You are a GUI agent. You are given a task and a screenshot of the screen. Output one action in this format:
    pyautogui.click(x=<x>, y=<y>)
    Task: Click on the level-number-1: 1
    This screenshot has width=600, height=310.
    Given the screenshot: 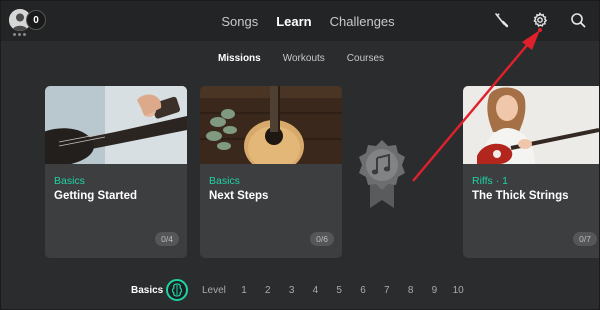 What is the action you would take?
    pyautogui.click(x=244, y=290)
    